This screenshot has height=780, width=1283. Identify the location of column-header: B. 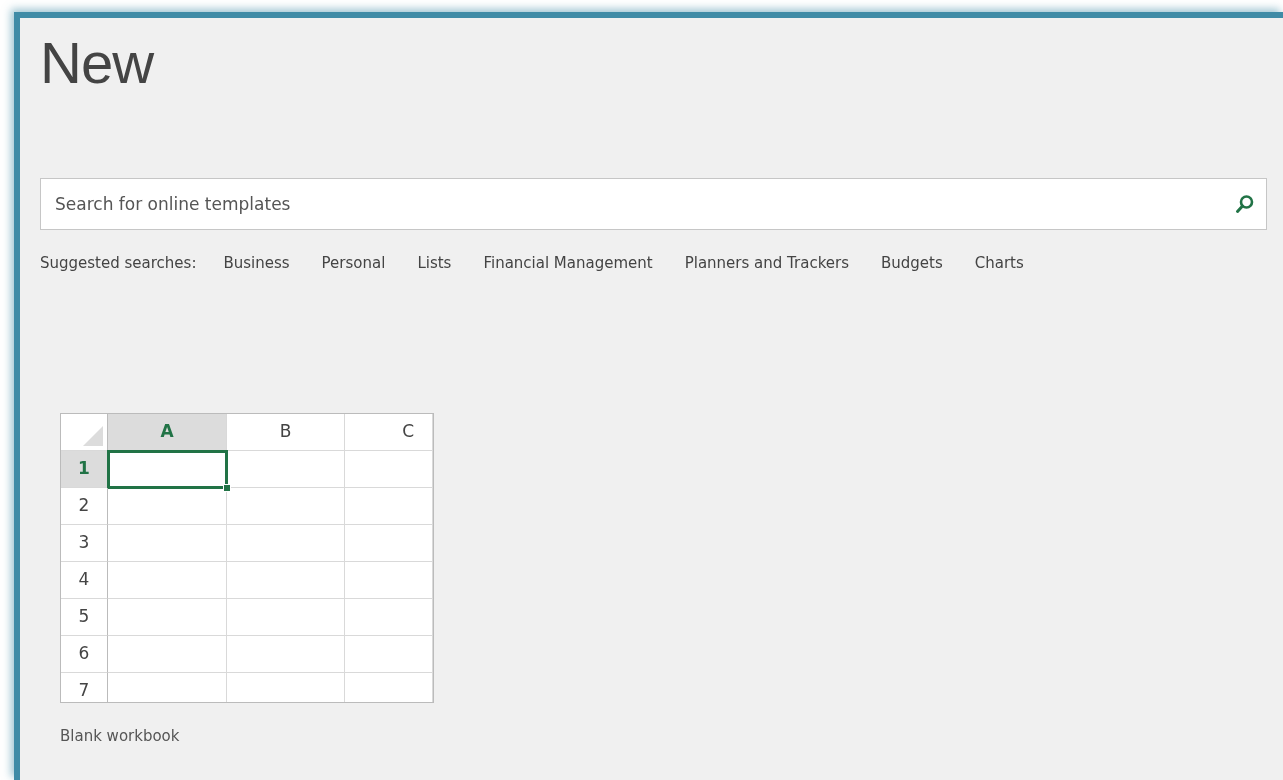
(286, 432).